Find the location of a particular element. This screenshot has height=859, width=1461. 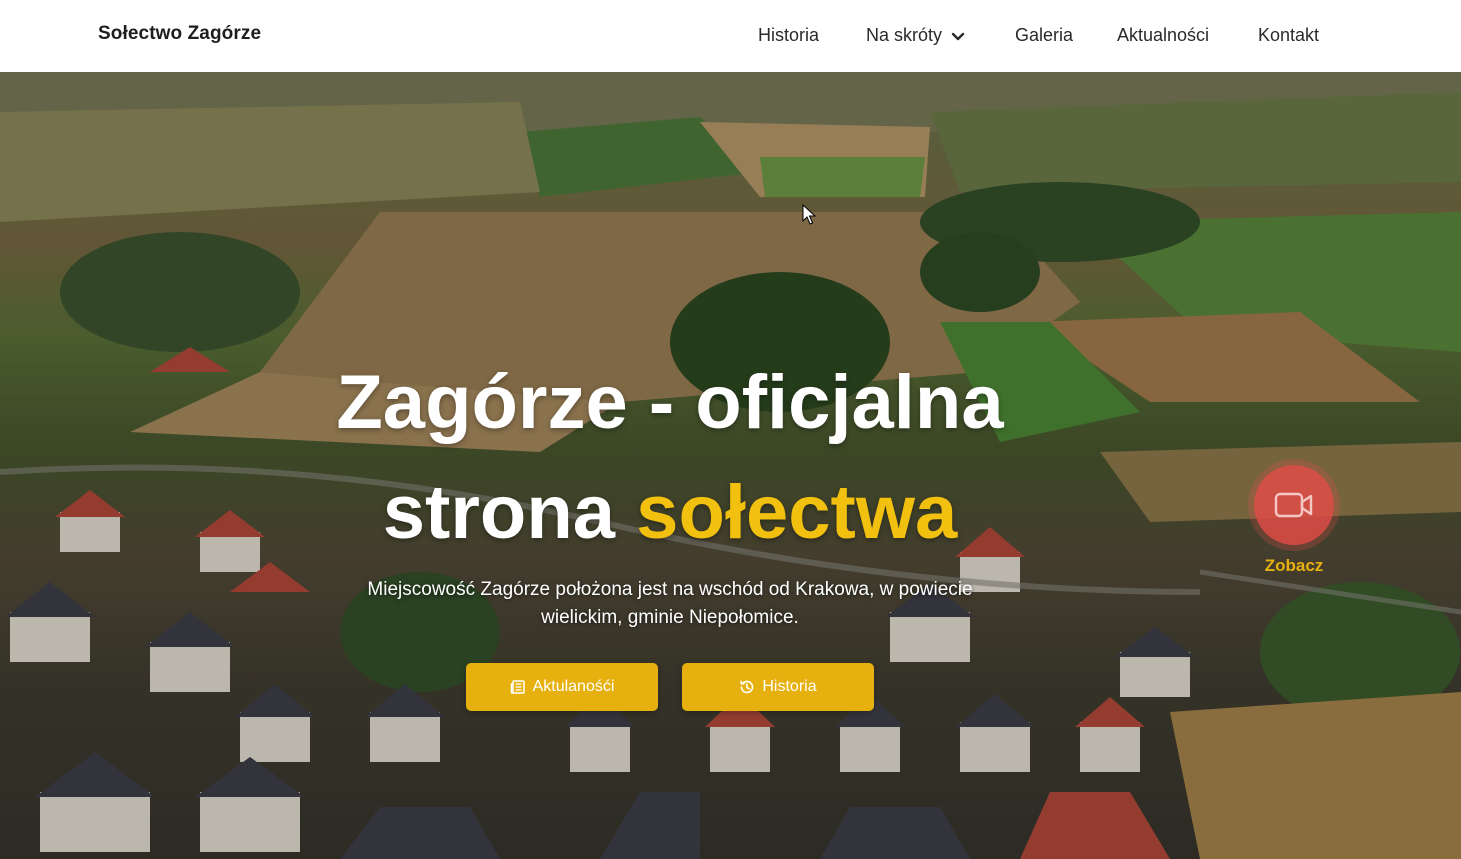

video-camera-icon is located at coordinates (1293, 505).